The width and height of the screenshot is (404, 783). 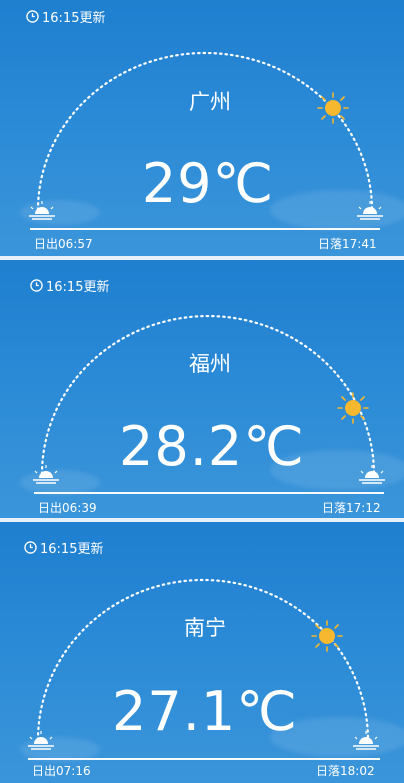 I want to click on sunrise-time: 日出06:39, so click(x=67, y=508).